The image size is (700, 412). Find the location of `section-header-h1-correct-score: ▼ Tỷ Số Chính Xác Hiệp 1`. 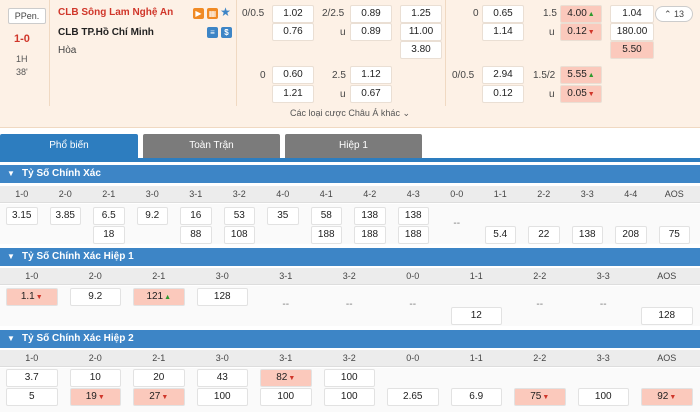

section-header-h1-correct-score: ▼ Tỷ Số Chính Xác Hiệp 1 is located at coordinates (350, 257).